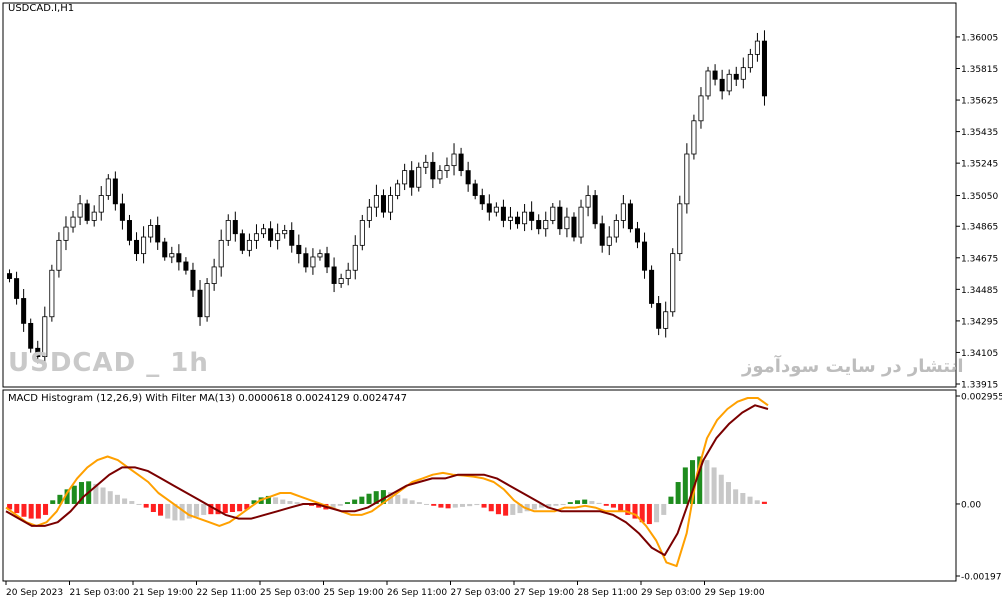 This screenshot has height=607, width=1002. What do you see at coordinates (163, 593) in the screenshot?
I see `time-tick-label: 21 Sep 19:00` at bounding box center [163, 593].